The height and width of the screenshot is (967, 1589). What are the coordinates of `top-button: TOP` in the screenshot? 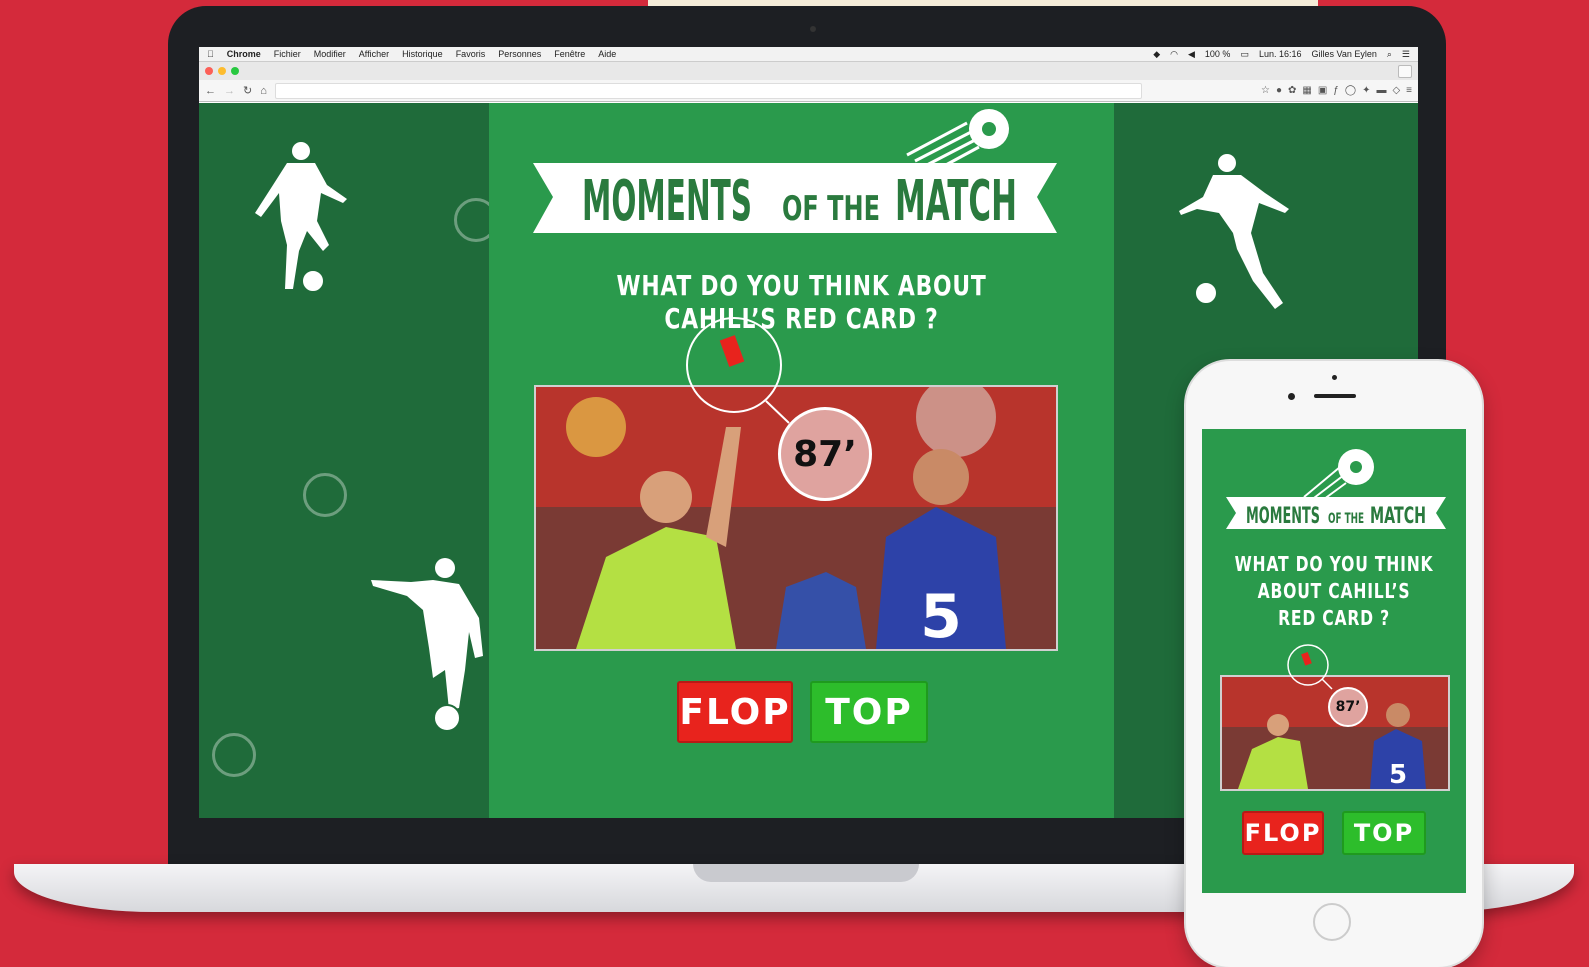 It's located at (869, 712).